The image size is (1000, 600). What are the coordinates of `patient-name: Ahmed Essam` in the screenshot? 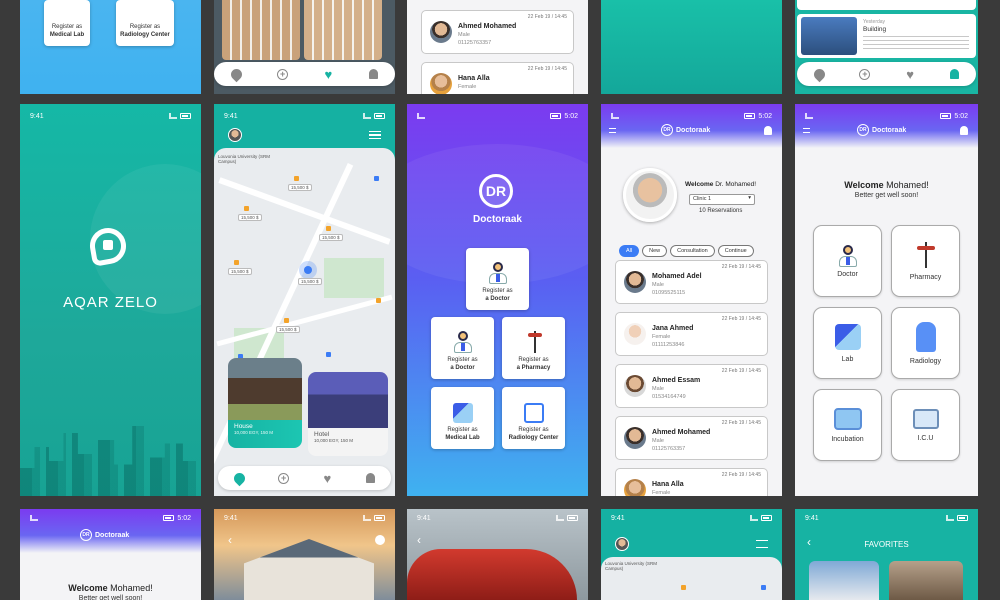 It's located at (676, 380).